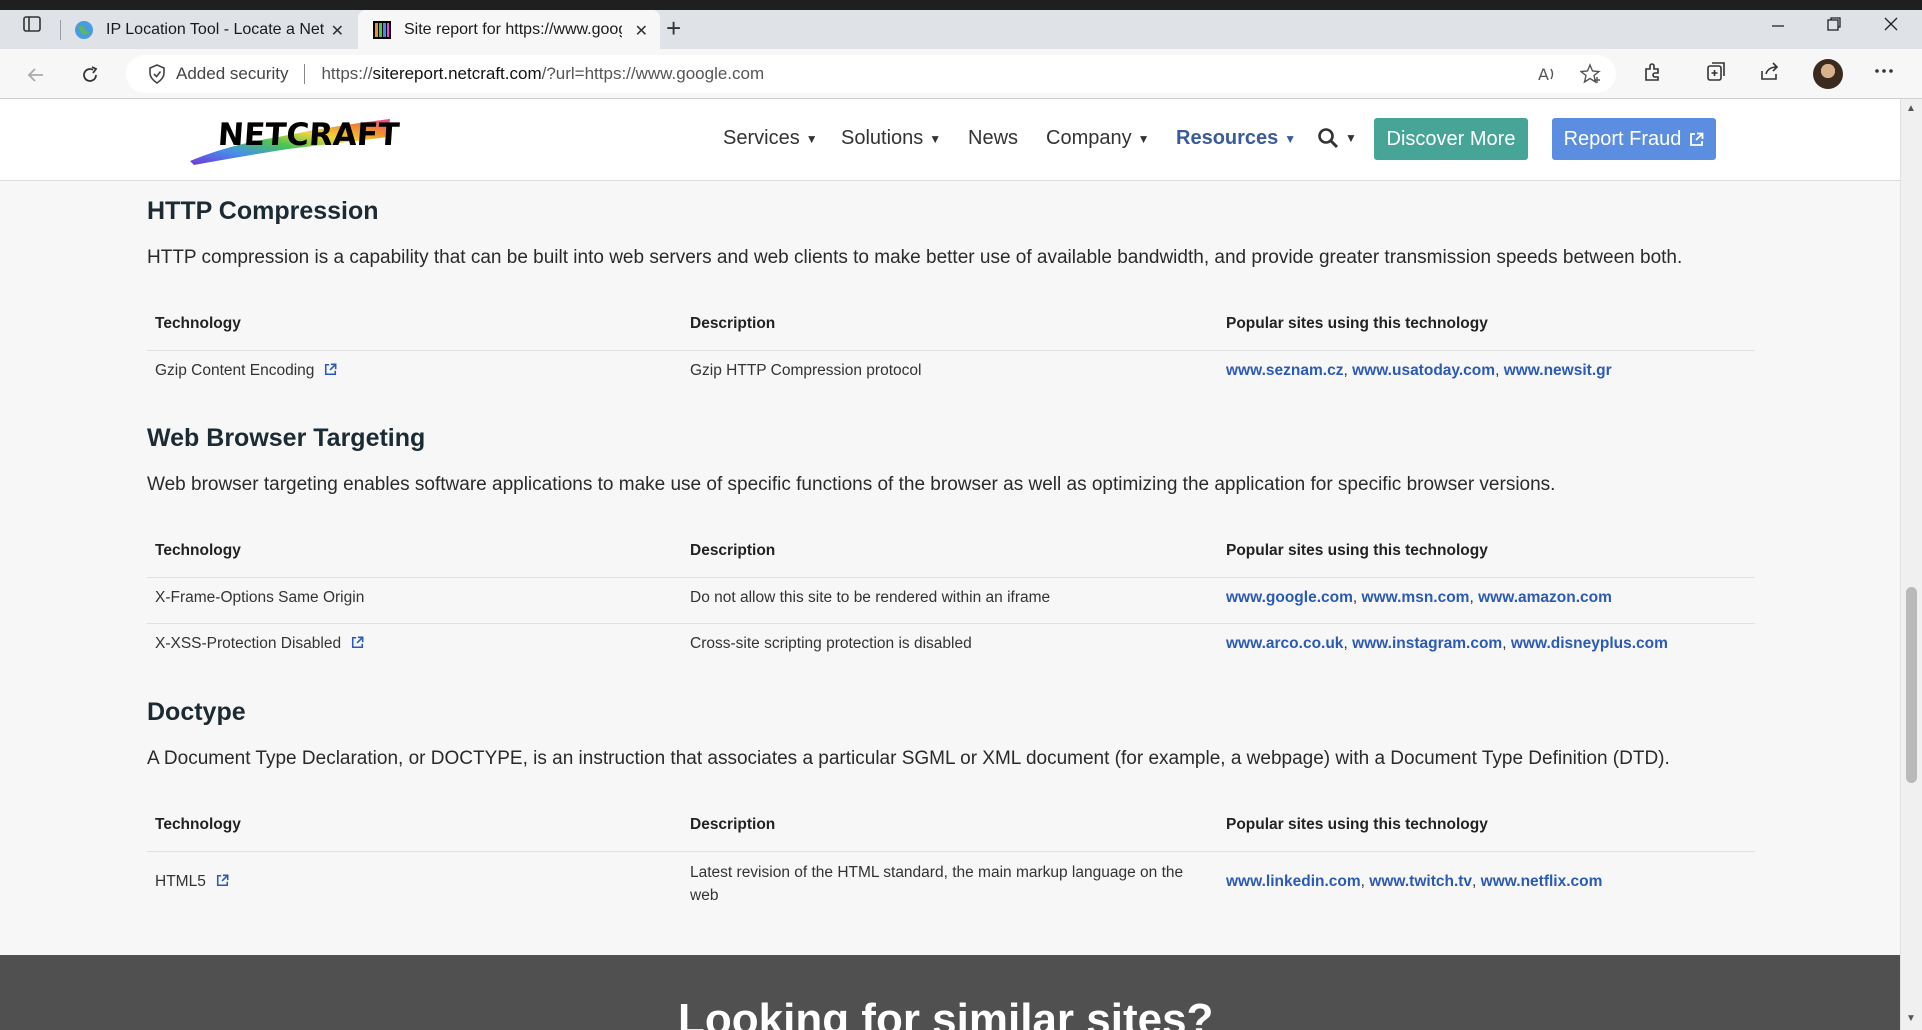 The width and height of the screenshot is (1922, 1030). Describe the element at coordinates (1420, 881) in the screenshot. I see `site-link: www.twitch.tv` at that location.